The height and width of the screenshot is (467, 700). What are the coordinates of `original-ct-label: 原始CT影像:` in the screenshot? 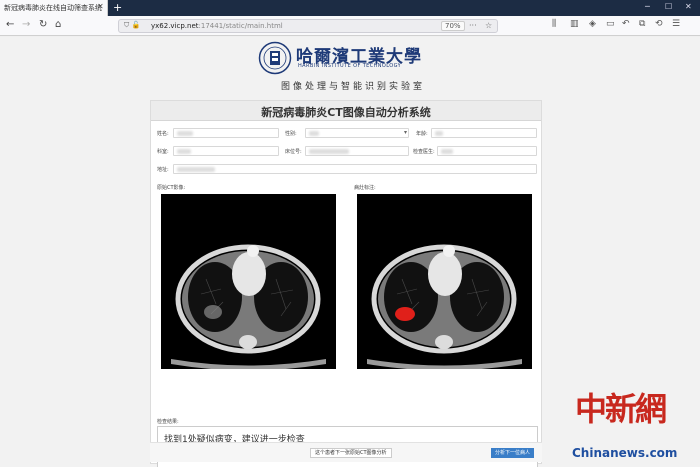 It's located at (171, 188).